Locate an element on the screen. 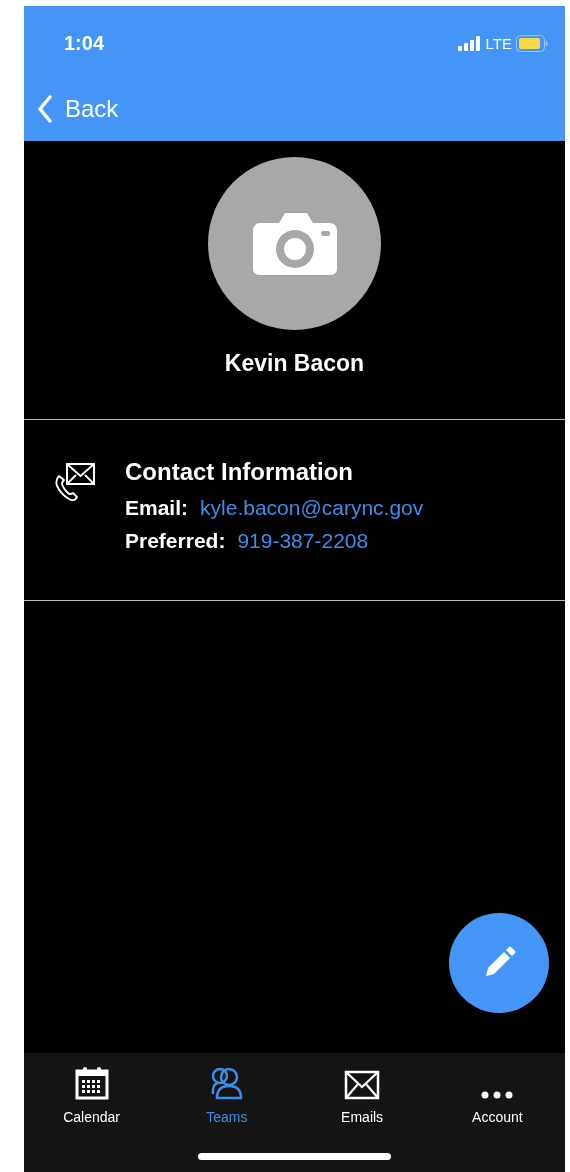 The width and height of the screenshot is (570, 1172). contact-link: kyle.bacon@carync.gov is located at coordinates (312, 508).